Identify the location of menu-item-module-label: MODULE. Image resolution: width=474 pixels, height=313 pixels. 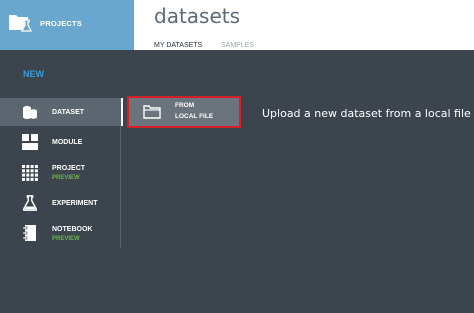
(67, 142).